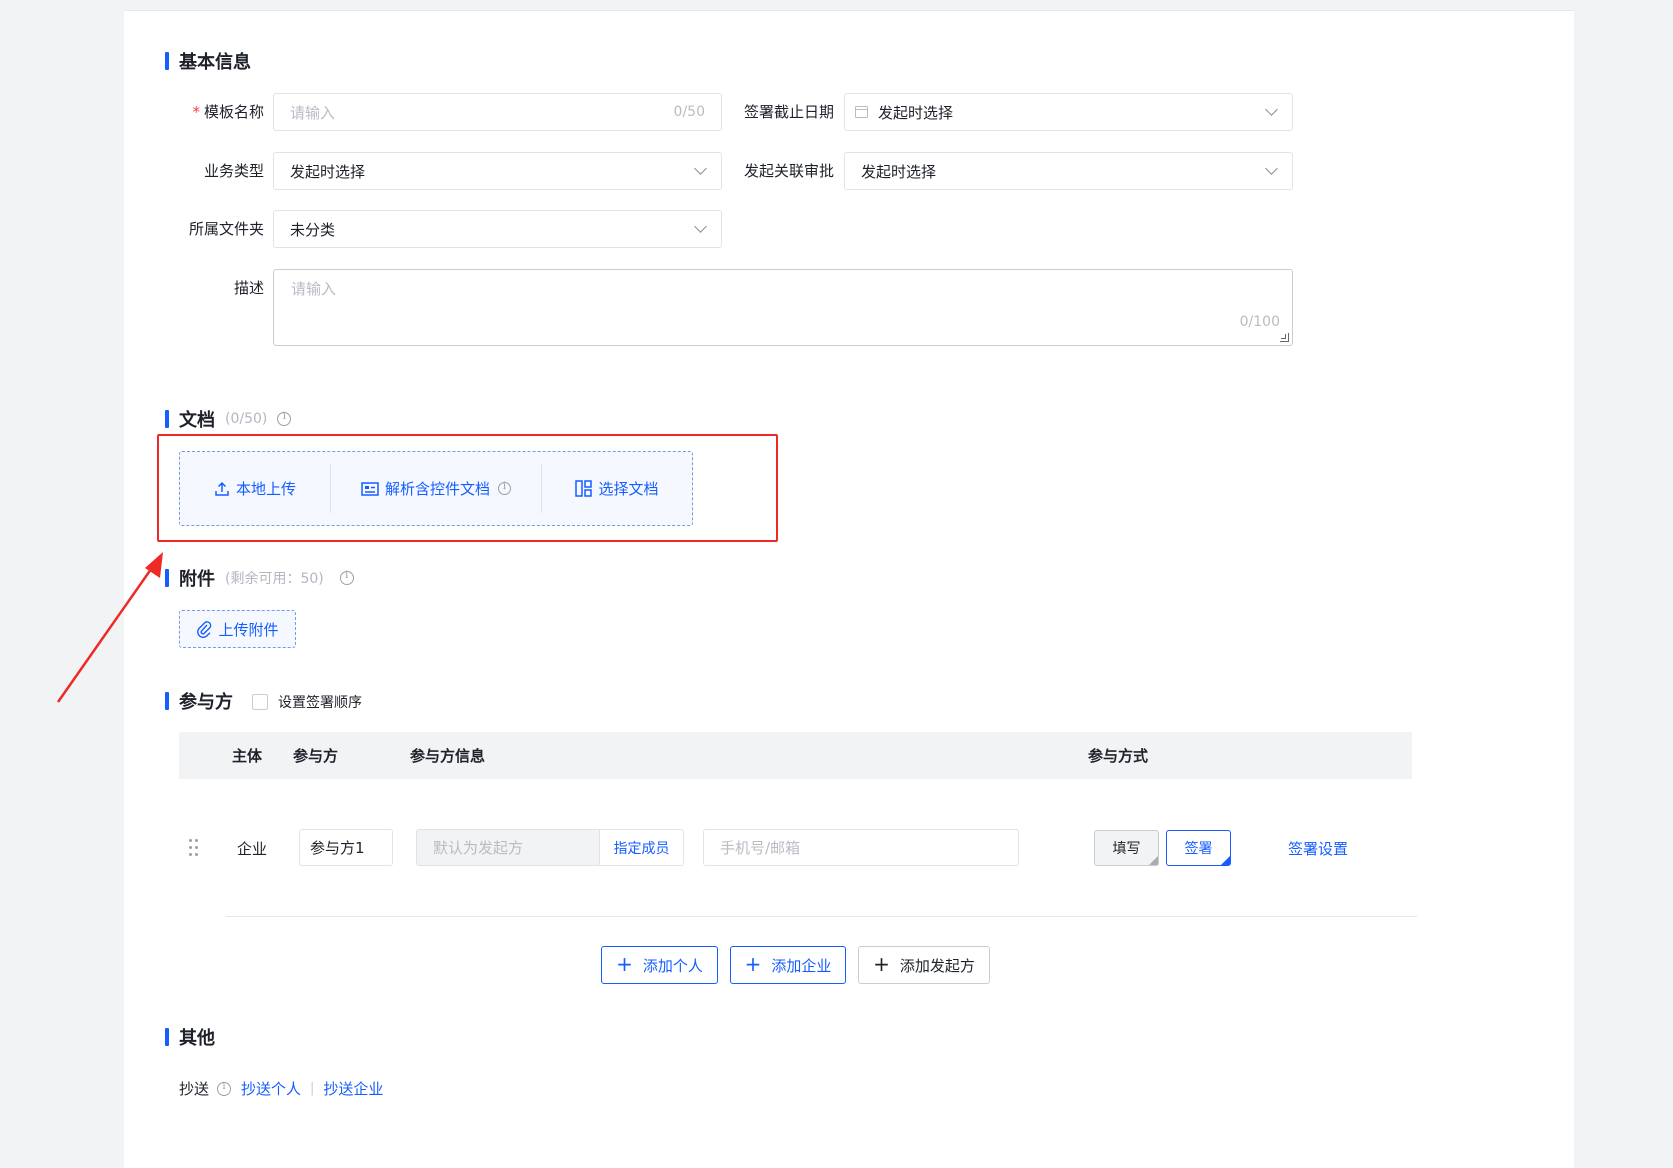 Image resolution: width=1673 pixels, height=1168 pixels. I want to click on business-type-label-text: 业务类型, so click(233, 171).